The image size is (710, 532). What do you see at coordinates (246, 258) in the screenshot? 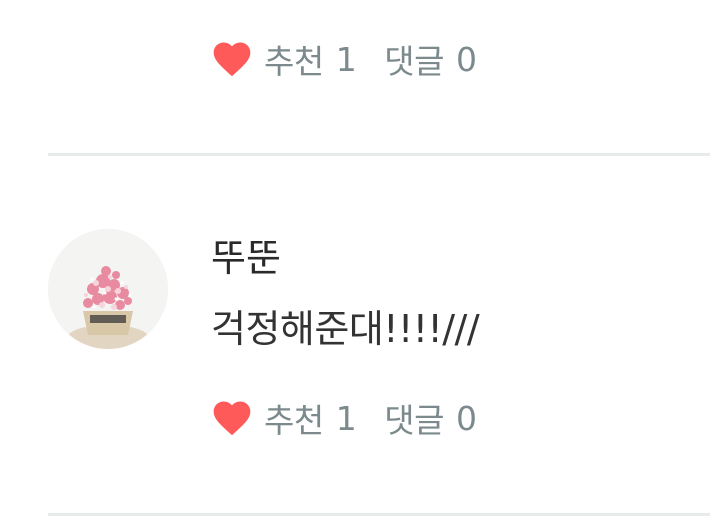
I see `comment-author: 뚜뚠` at bounding box center [246, 258].